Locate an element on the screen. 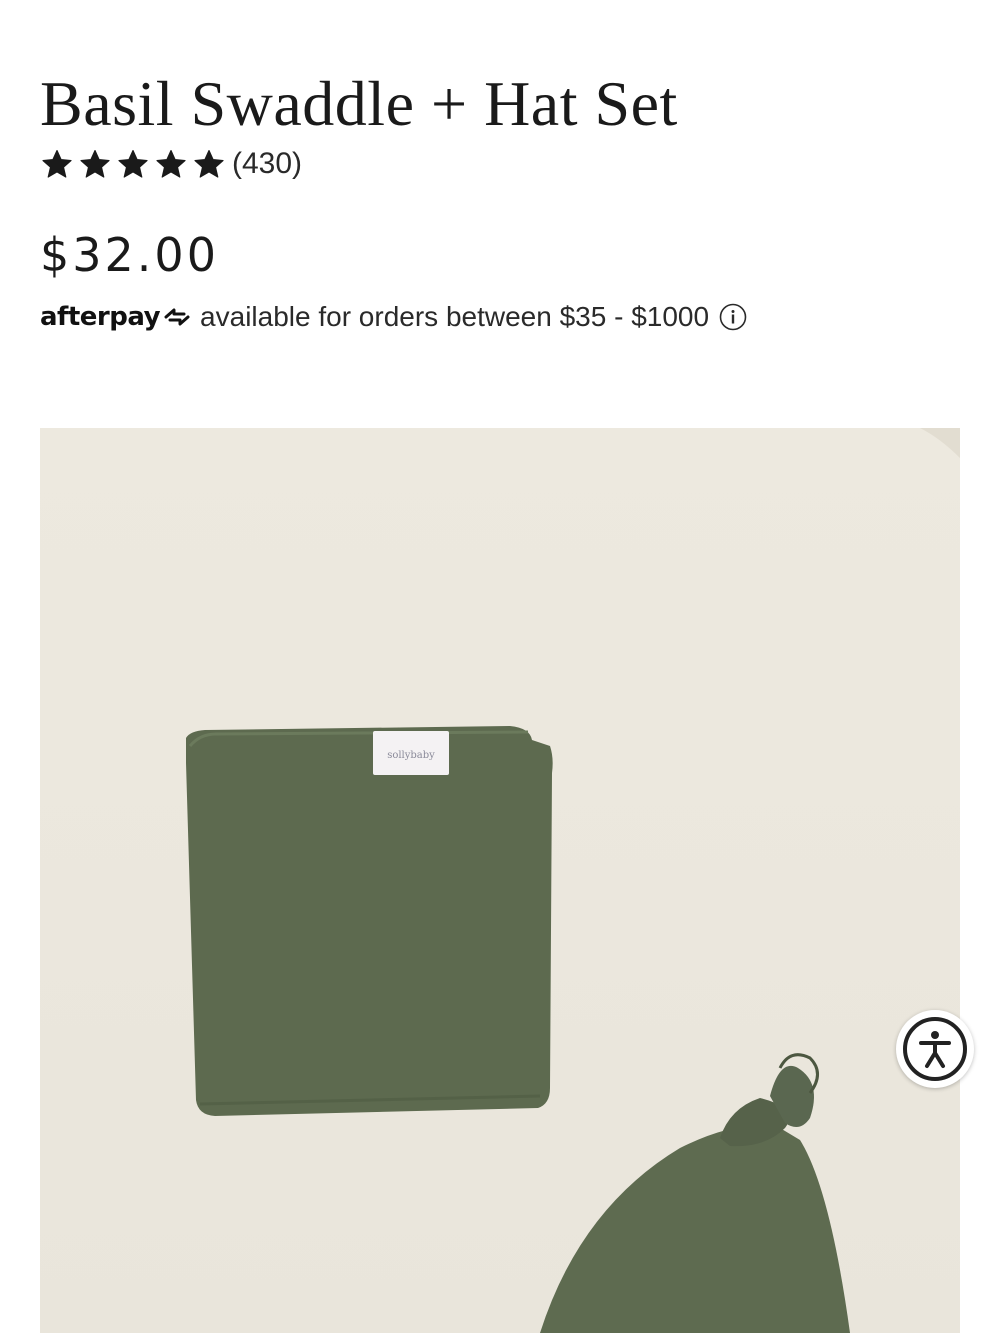  rating-stars is located at coordinates (133, 164).